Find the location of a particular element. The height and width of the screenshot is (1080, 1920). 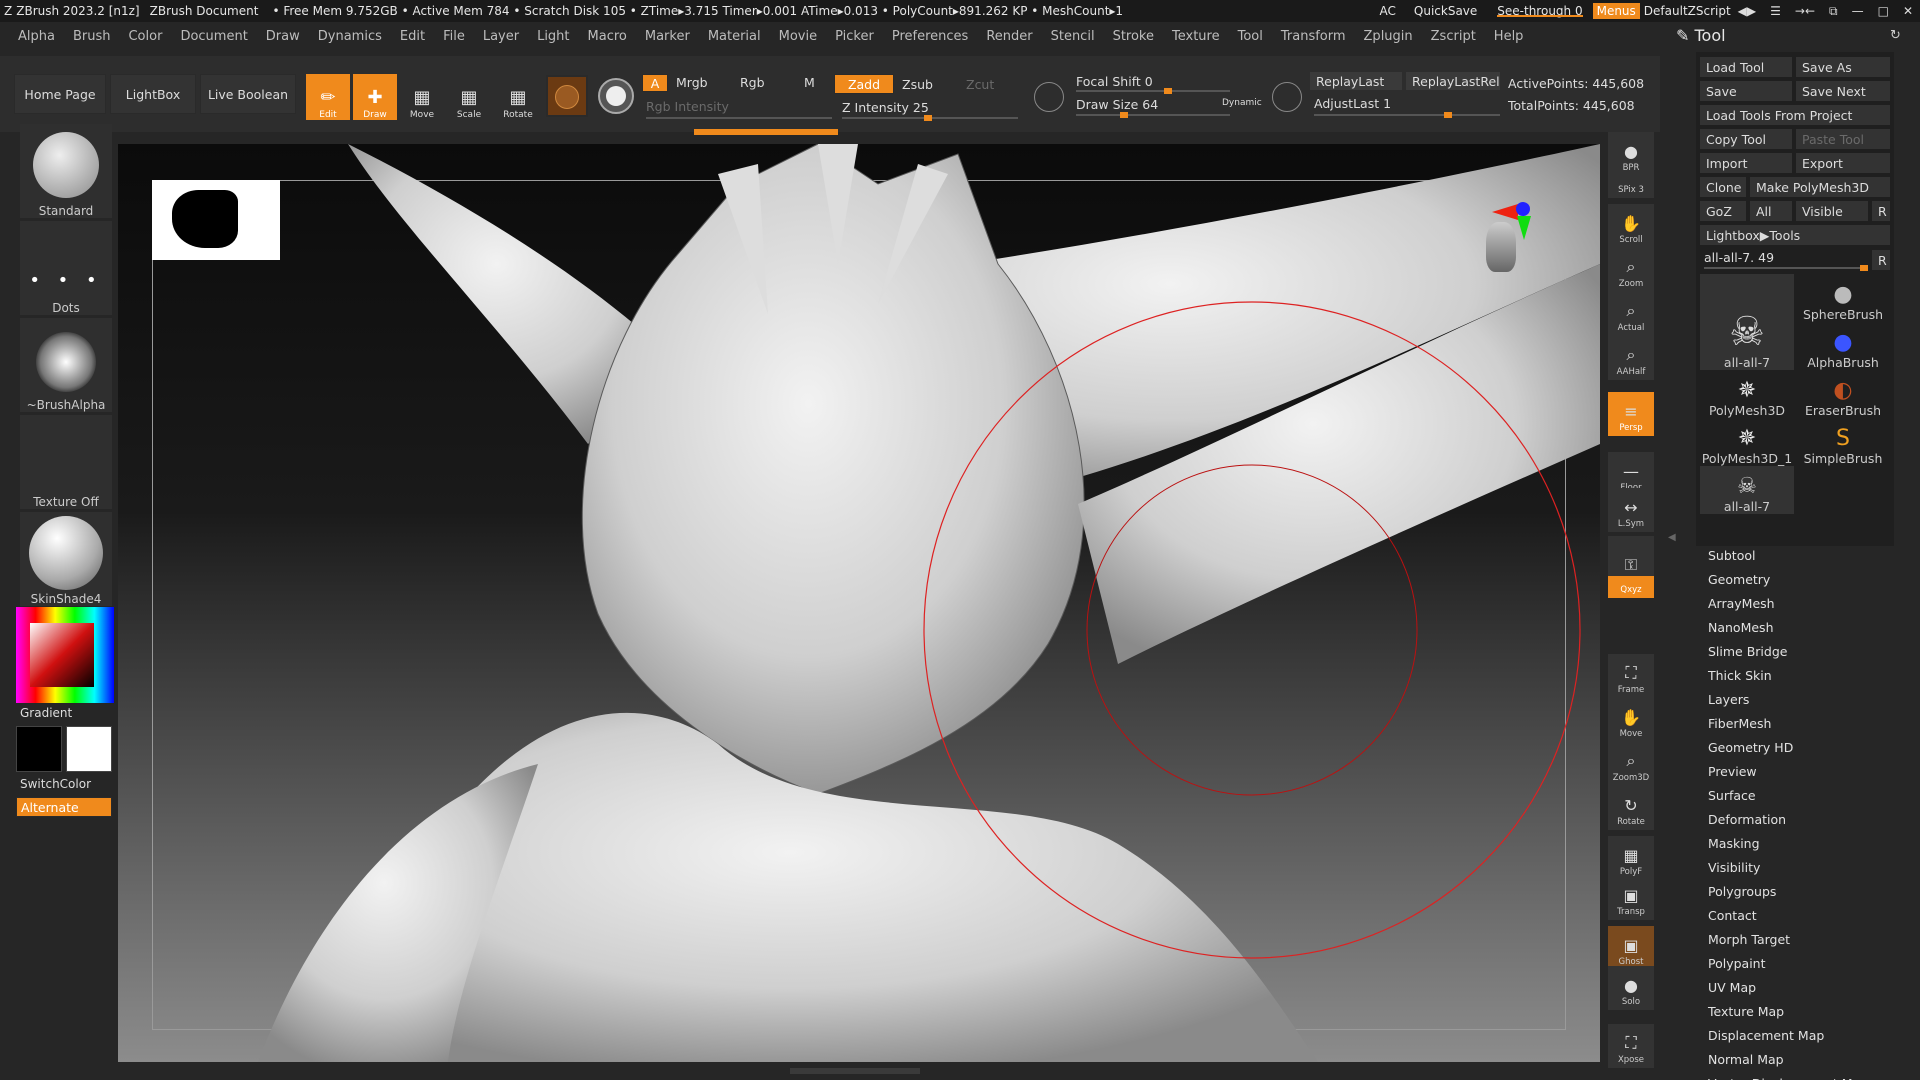

actual-button: ⌕ Actual is located at coordinates (1631, 314).